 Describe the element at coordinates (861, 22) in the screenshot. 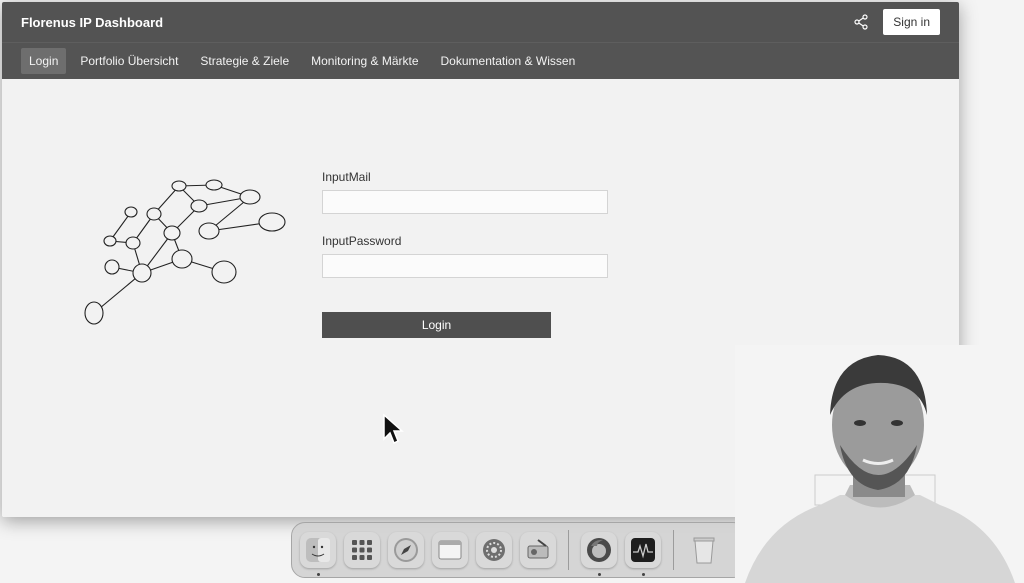

I see `share-icon` at that location.